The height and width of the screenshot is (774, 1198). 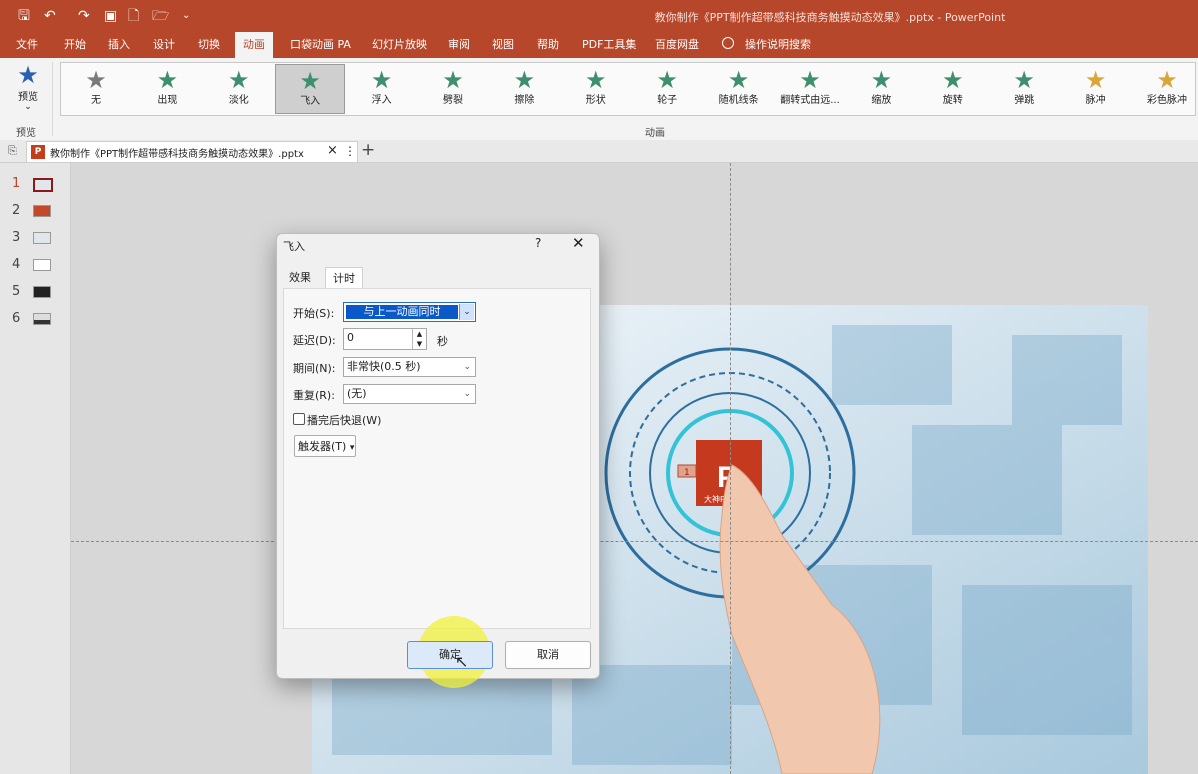 What do you see at coordinates (881, 89) in the screenshot?
I see `animation-item: ★ 缩放` at bounding box center [881, 89].